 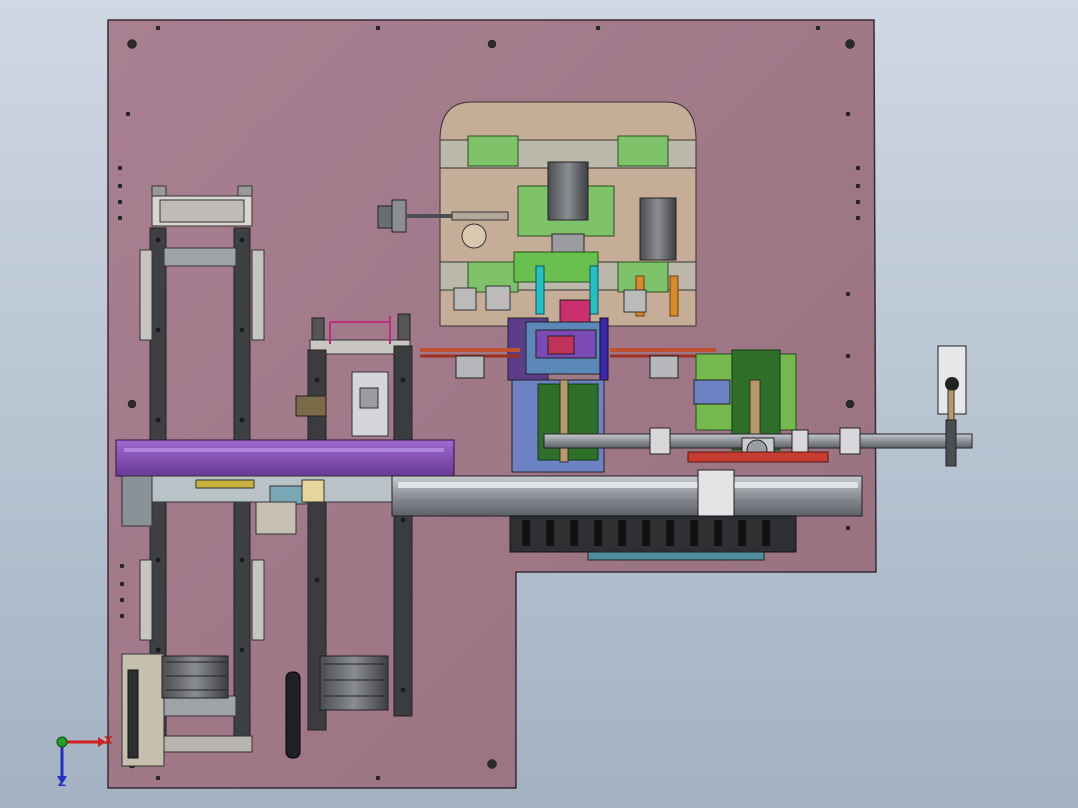 What do you see at coordinates (108, 740) in the screenshot?
I see `axis-x-label: X` at bounding box center [108, 740].